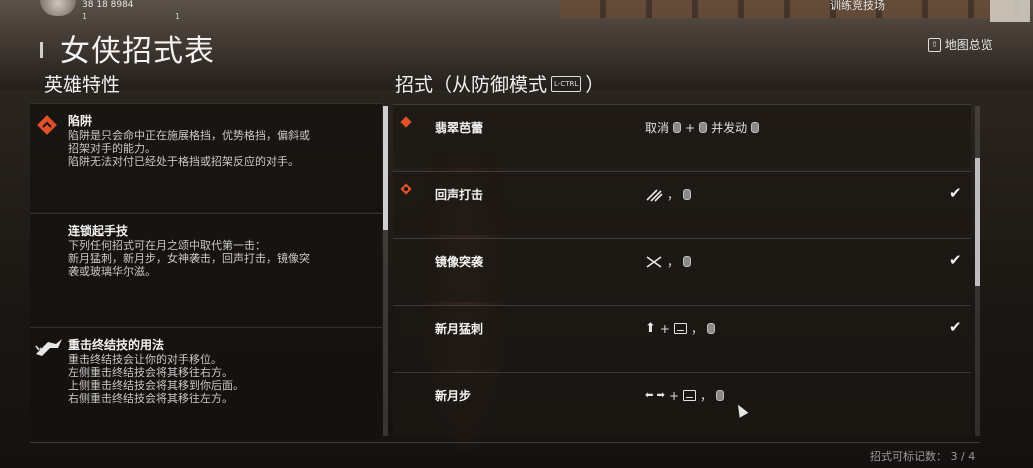  Describe the element at coordinates (923, 456) in the screenshot. I see `mark-count-label: 招式可标记数： 3 / 4` at that location.